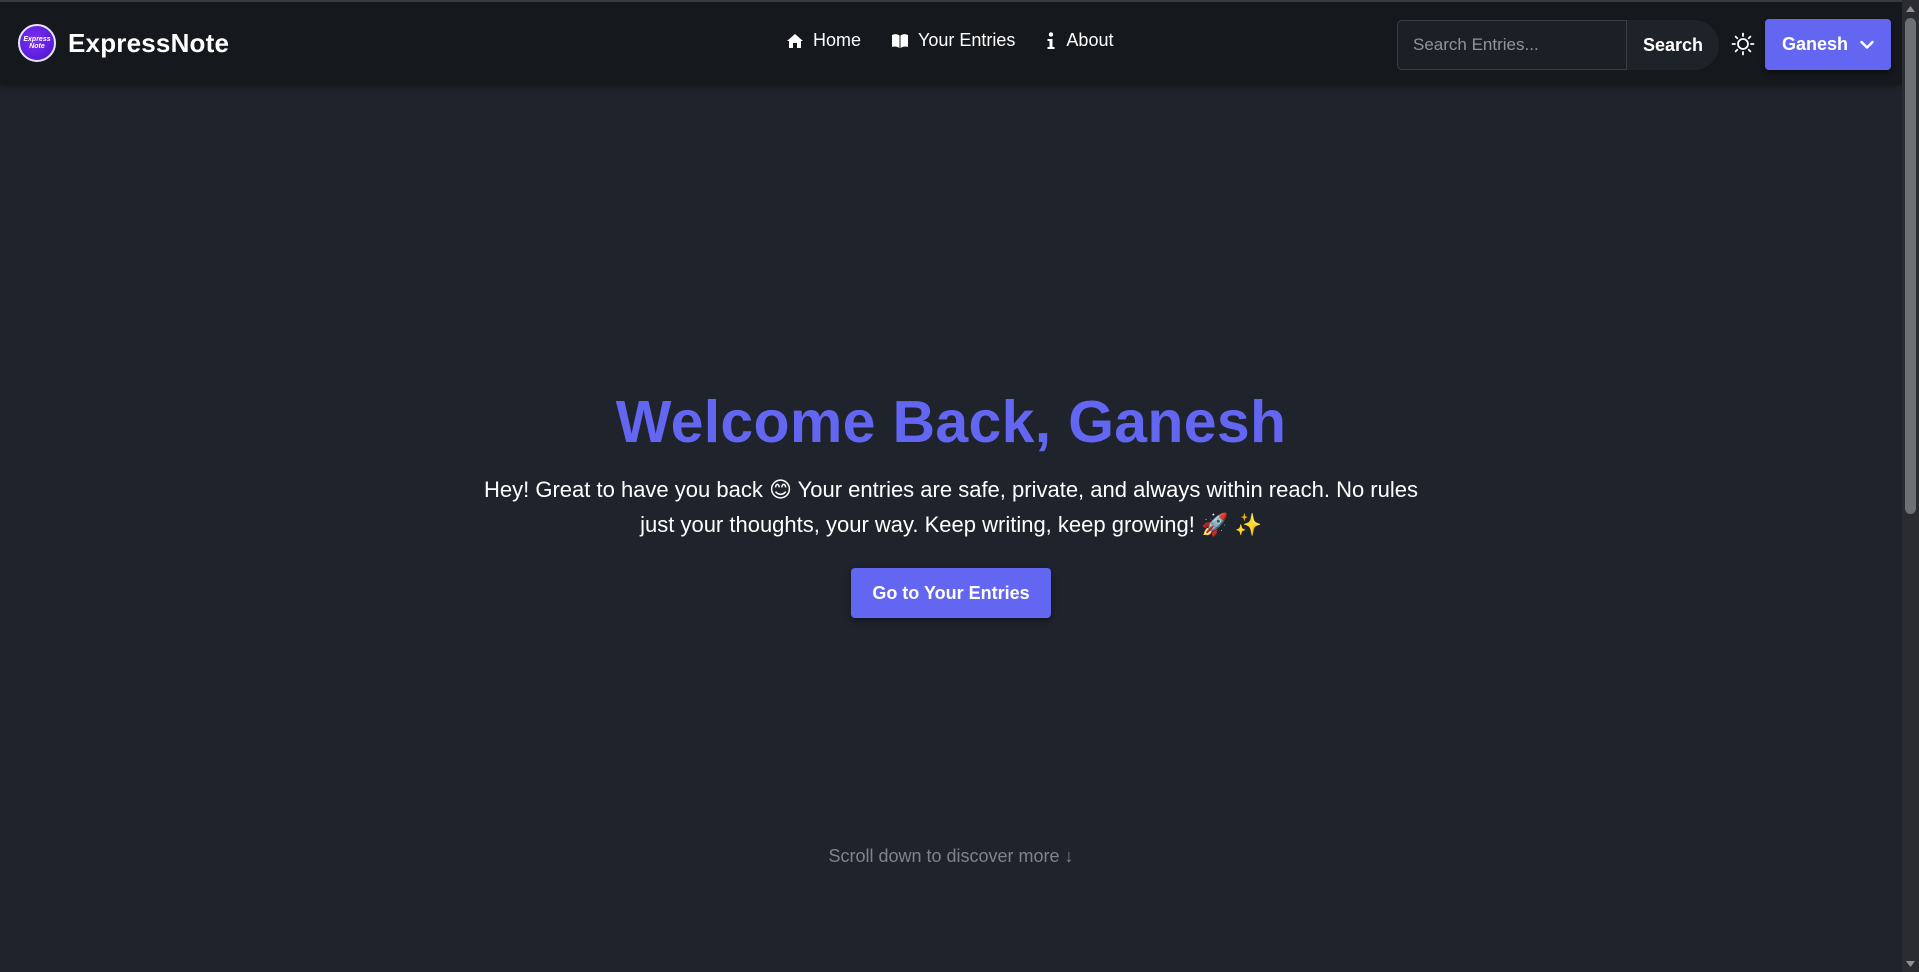 This screenshot has height=972, width=1919. What do you see at coordinates (951, 593) in the screenshot?
I see `go-to-entries-button: Go to Your Entries` at bounding box center [951, 593].